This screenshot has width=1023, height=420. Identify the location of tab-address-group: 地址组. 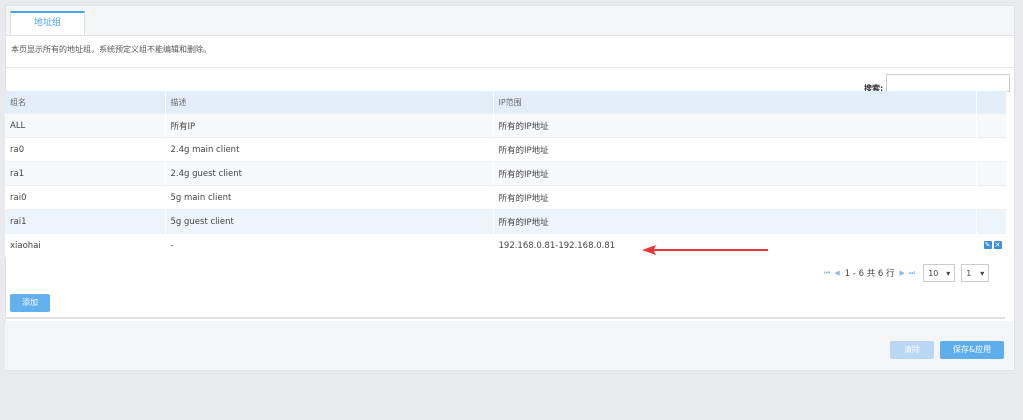
(47, 23).